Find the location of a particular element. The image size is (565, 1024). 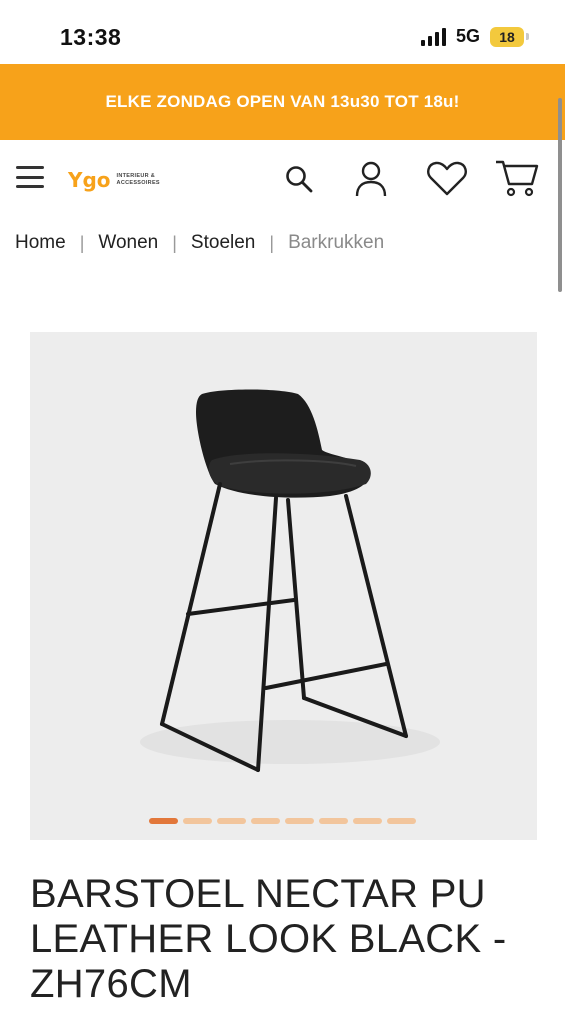

site-logo: Ygo INTERIEUR & ACCESSOIRES is located at coordinates (114, 180).